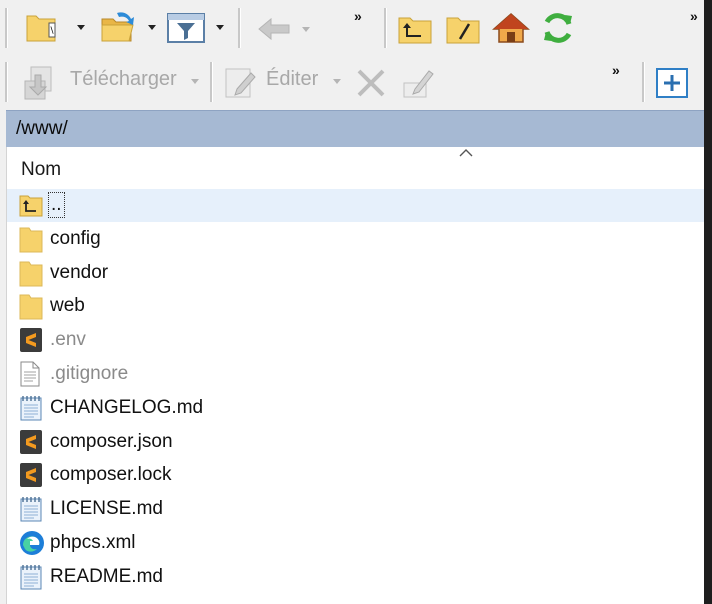  I want to click on edge-icon, so click(32, 544).